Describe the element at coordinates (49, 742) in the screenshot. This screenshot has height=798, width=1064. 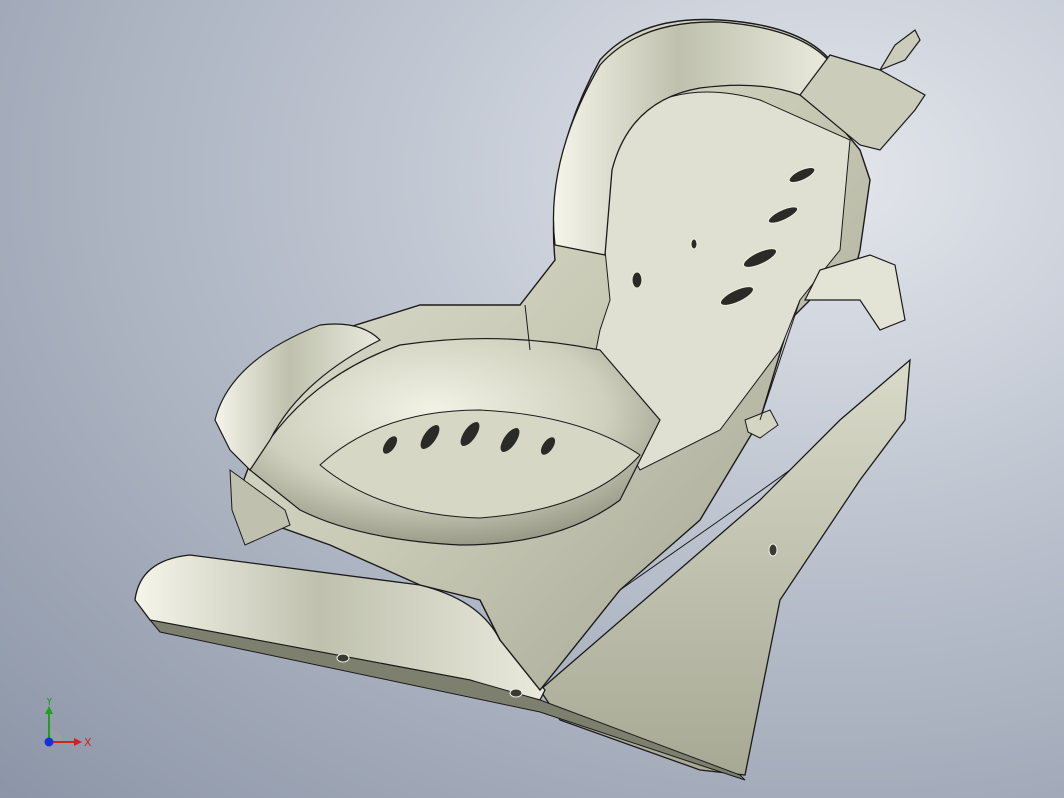
I see `origin-dot` at that location.